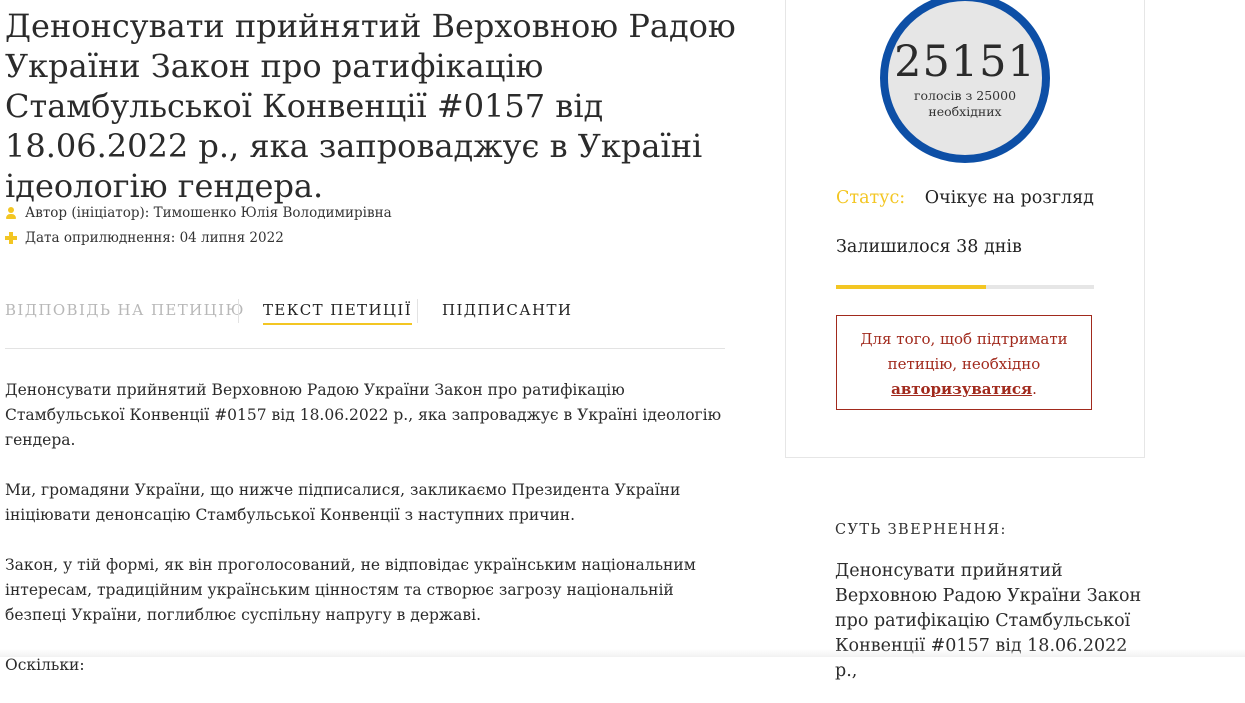  Describe the element at coordinates (1009, 198) in the screenshot. I see `status-value: Очікує на розгляд` at that location.